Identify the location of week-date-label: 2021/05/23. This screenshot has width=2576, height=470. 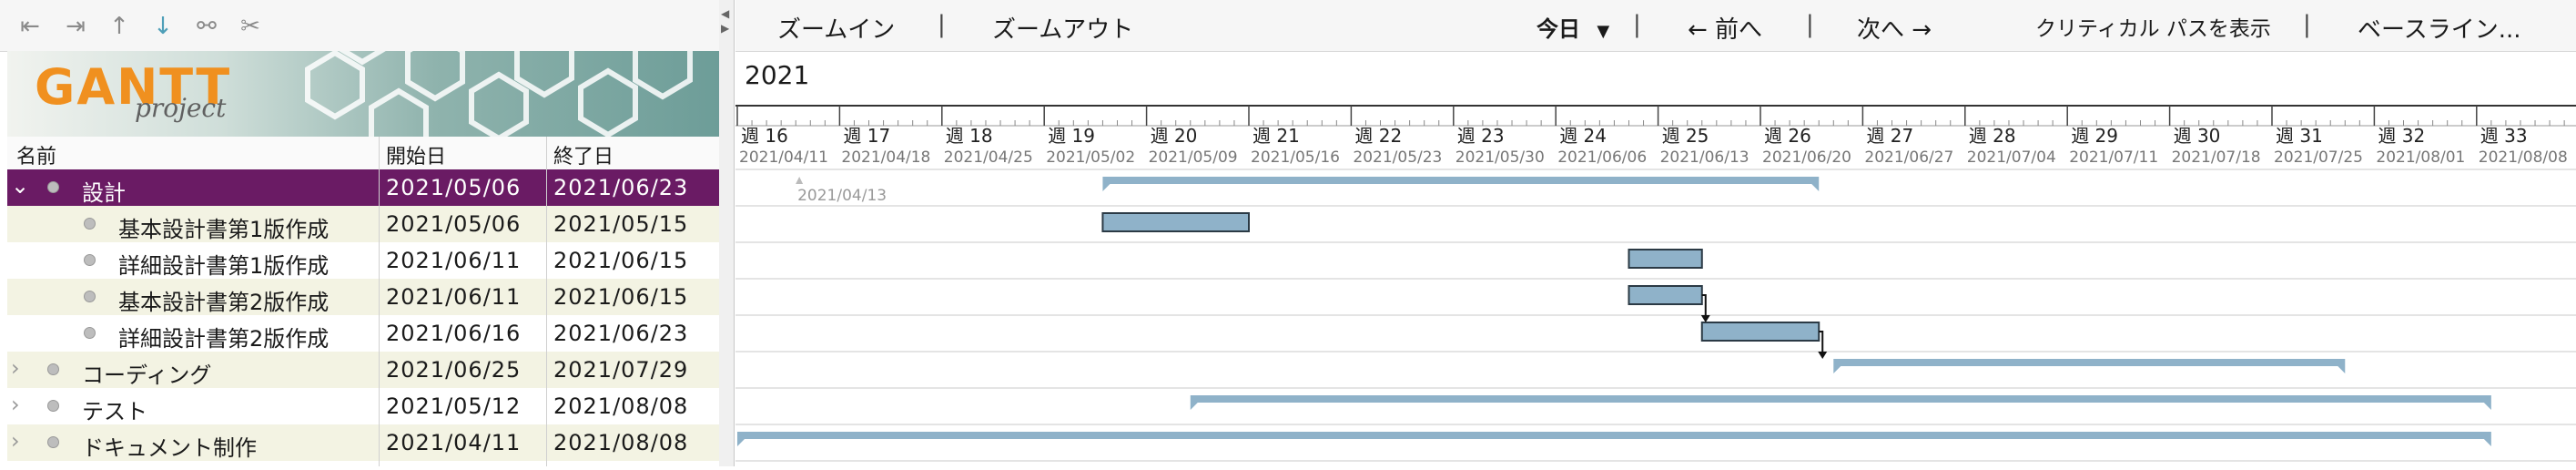
(1397, 157).